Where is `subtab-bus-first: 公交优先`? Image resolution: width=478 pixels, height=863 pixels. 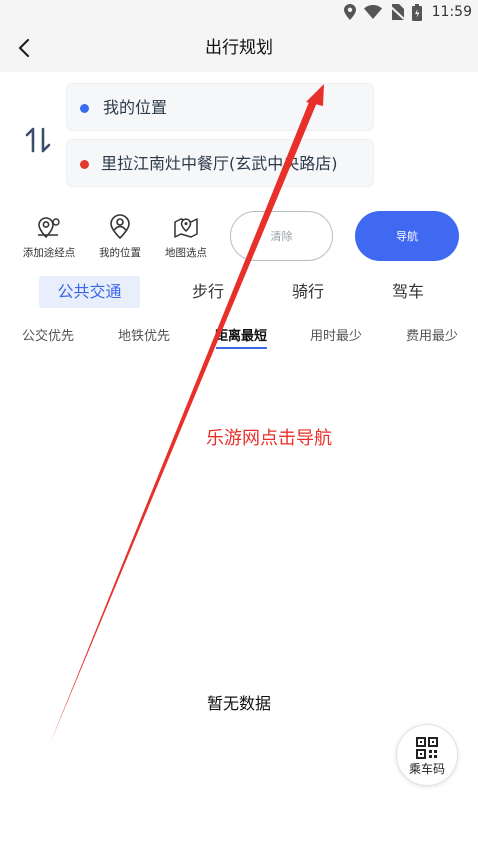
subtab-bus-first: 公交优先 is located at coordinates (48, 338).